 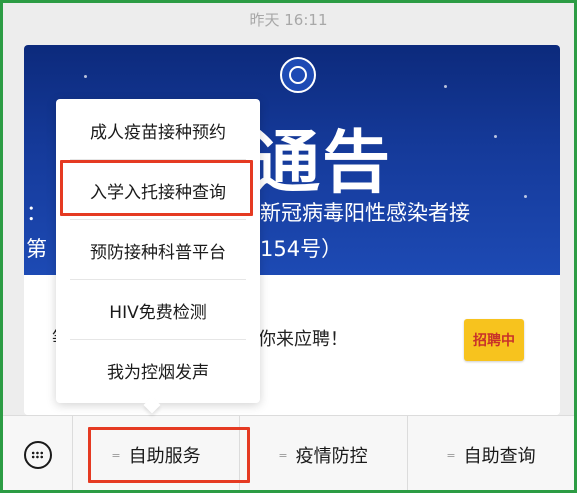 I want to click on tab-self-query: = 自助查询, so click(x=491, y=453).